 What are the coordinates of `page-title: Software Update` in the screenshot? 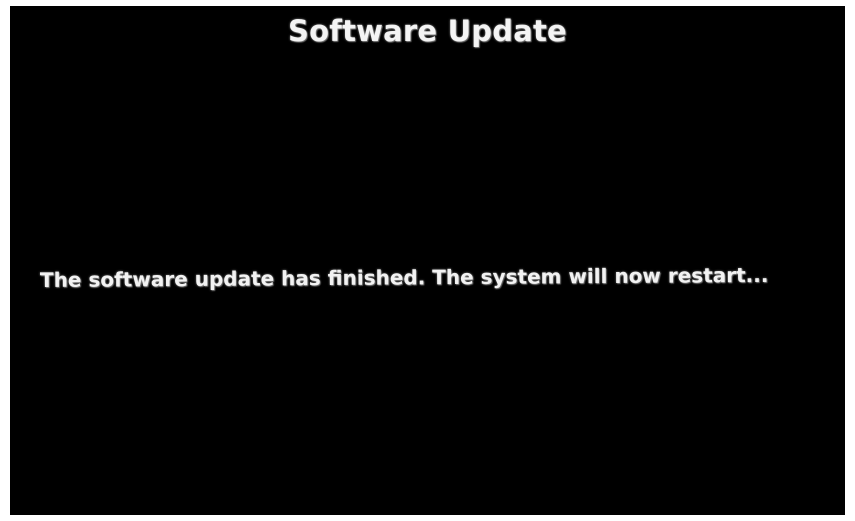 It's located at (427, 31).